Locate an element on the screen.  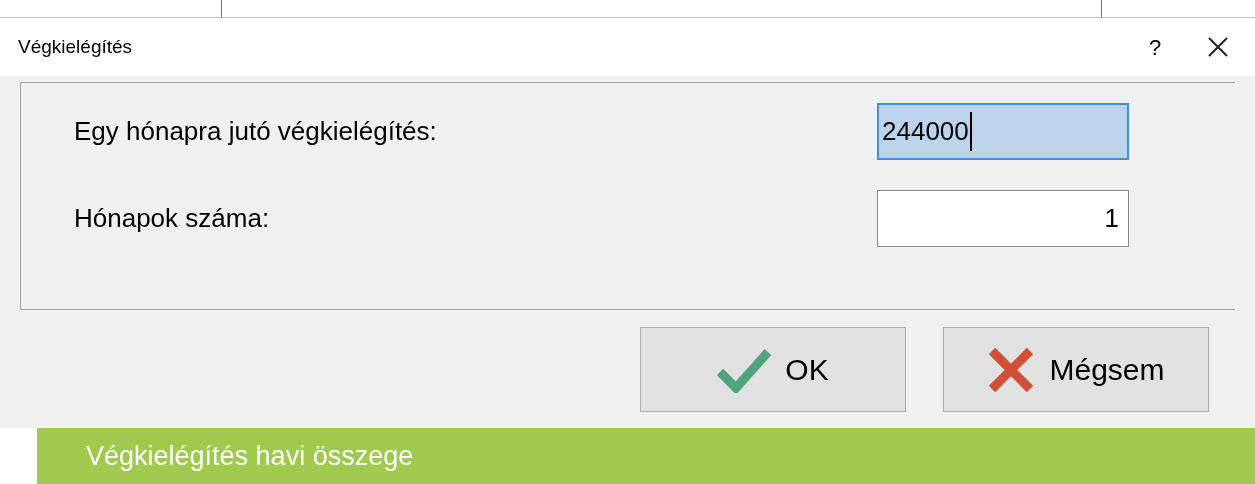
field-label: Egy hónapra jutó végkielégítés: is located at coordinates (255, 131).